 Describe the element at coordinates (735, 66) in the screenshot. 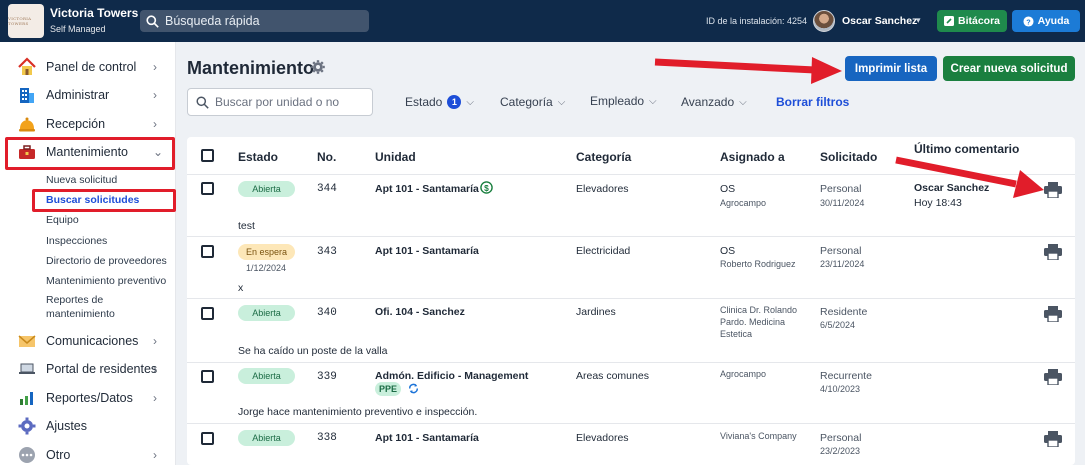

I see `arrow-to-print-list` at that location.